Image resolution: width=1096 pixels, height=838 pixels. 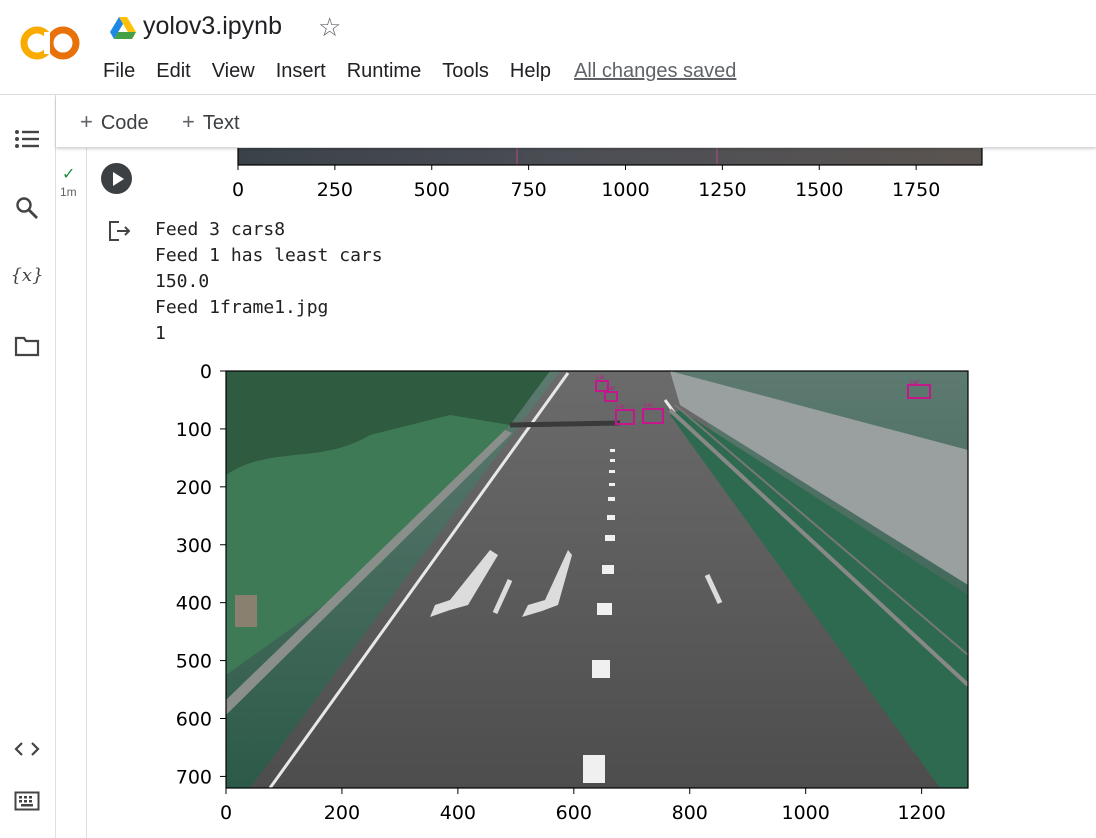 What do you see at coordinates (610, 156) in the screenshot?
I see `first-plot-image` at bounding box center [610, 156].